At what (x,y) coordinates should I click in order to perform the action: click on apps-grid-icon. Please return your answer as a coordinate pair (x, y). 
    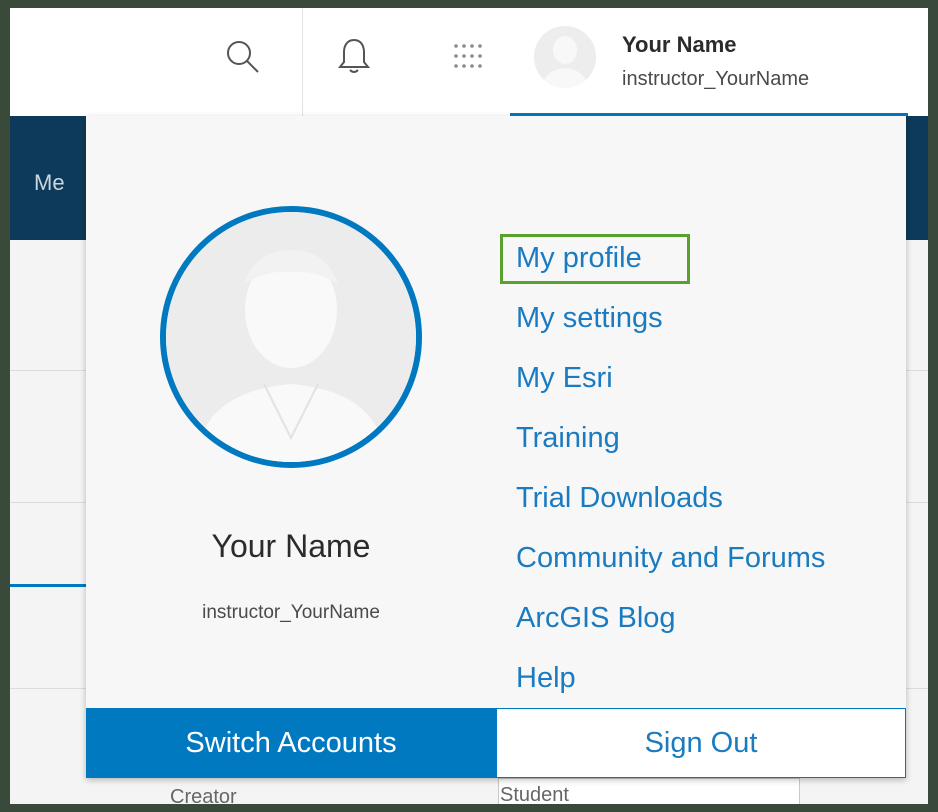
    Looking at the image, I should click on (468, 56).